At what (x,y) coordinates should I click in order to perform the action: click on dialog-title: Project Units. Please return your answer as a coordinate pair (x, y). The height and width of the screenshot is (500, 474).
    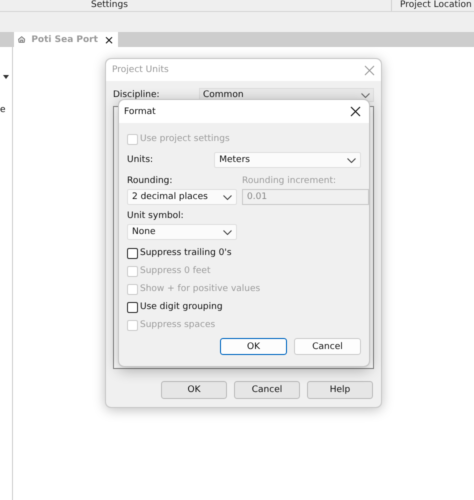
    Looking at the image, I should click on (140, 70).